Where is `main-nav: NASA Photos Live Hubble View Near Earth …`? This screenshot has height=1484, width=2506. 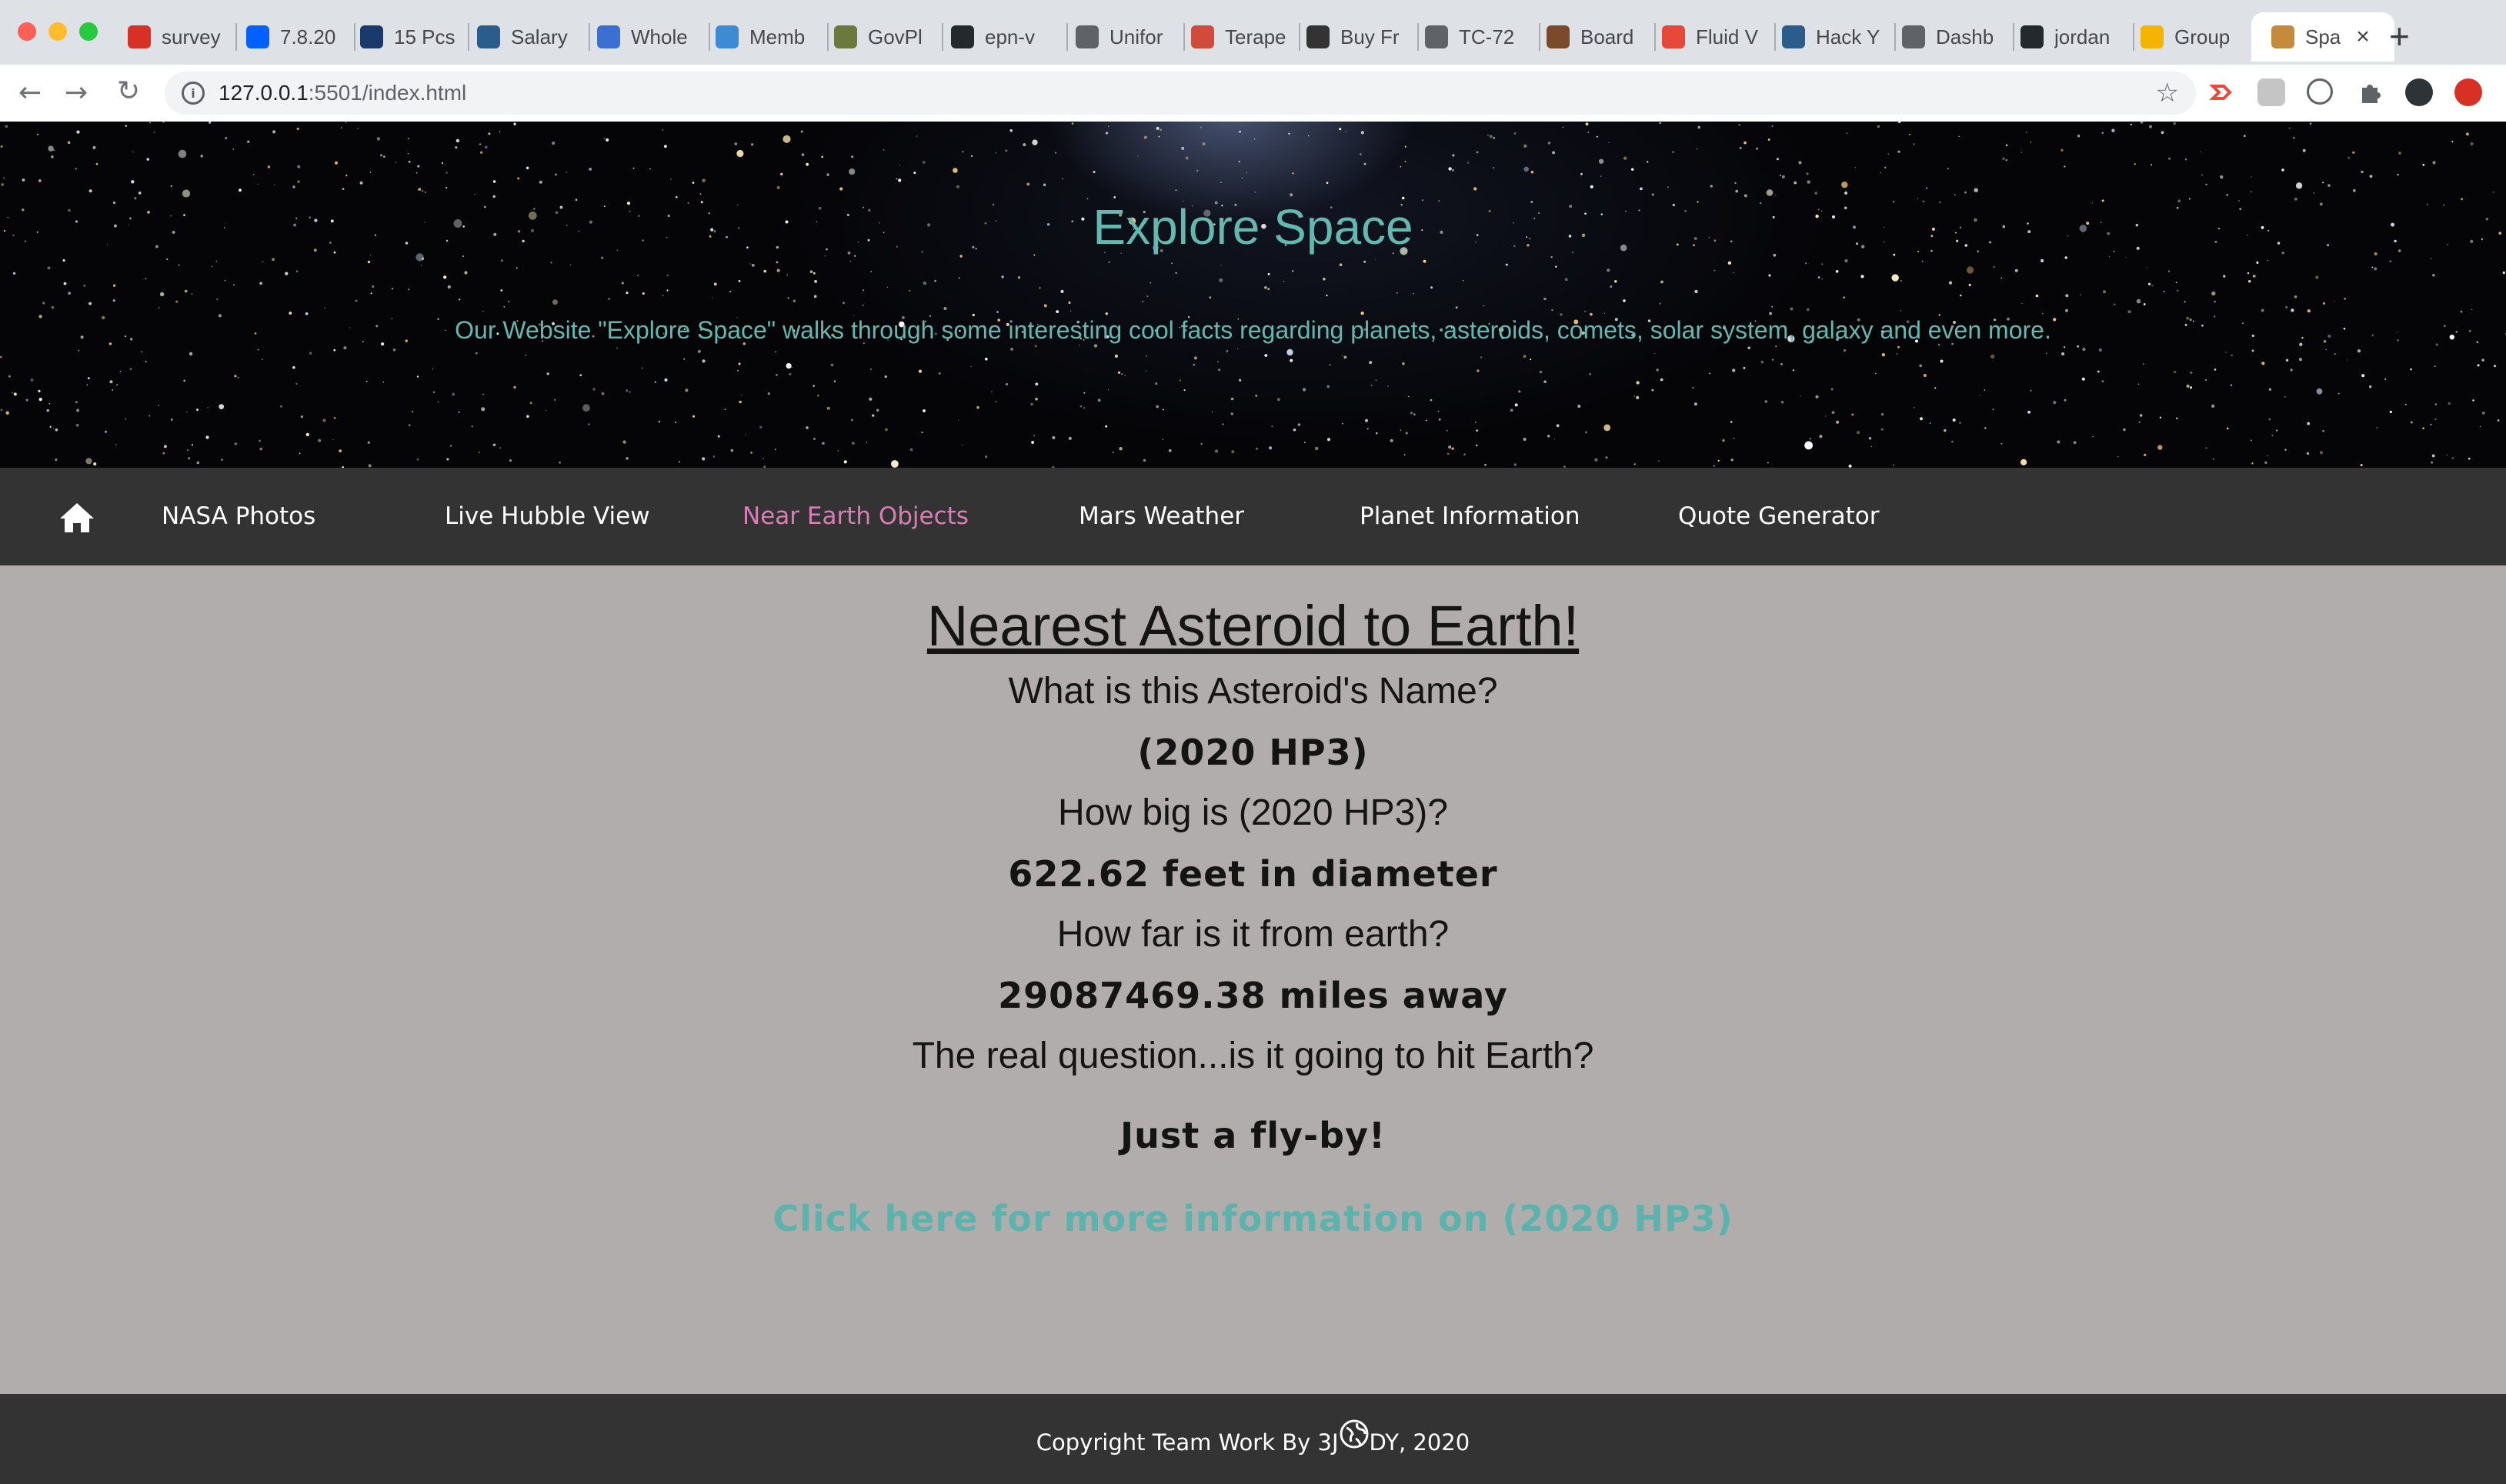 main-nav: NASA Photos Live Hubble View Near Earth … is located at coordinates (1253, 516).